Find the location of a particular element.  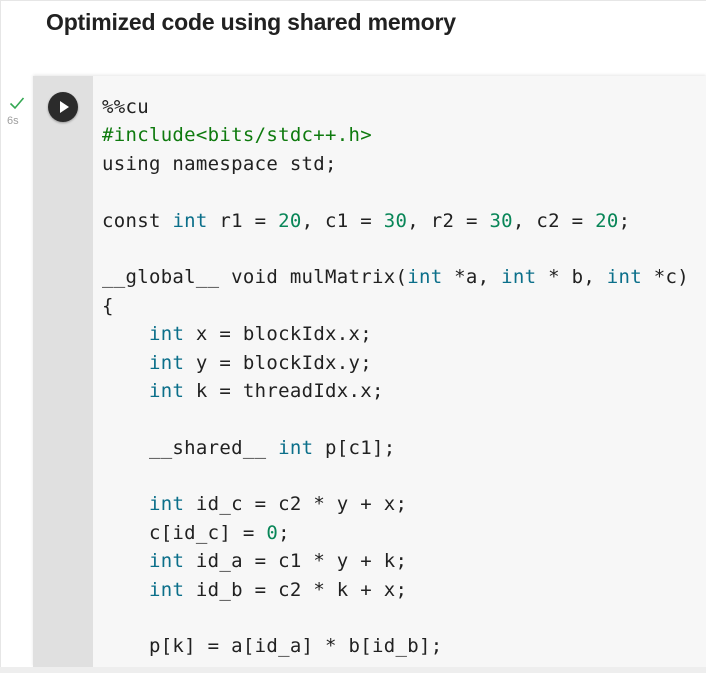

bottom-divider is located at coordinates (353, 670).